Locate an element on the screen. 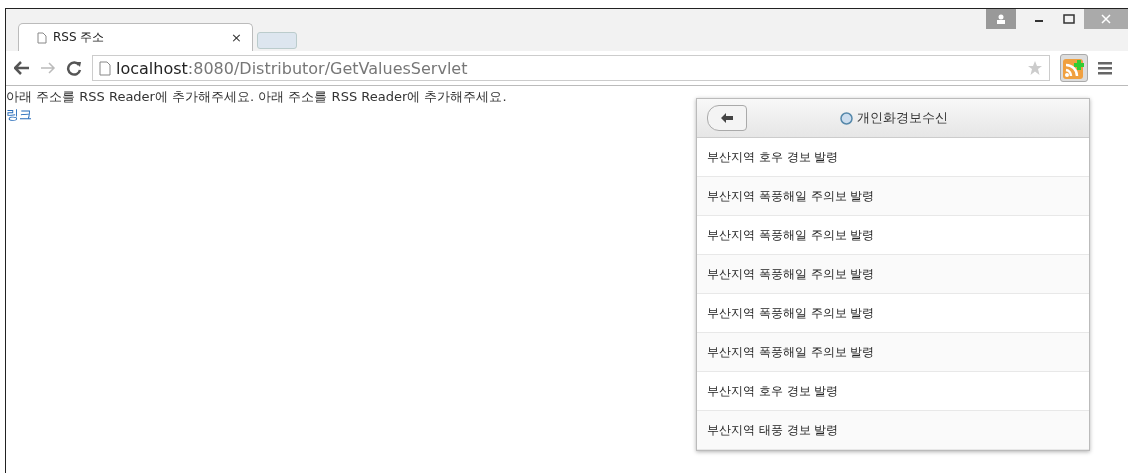 Image resolution: width=1128 pixels, height=473 pixels. rss-add-icon is located at coordinates (1074, 68).